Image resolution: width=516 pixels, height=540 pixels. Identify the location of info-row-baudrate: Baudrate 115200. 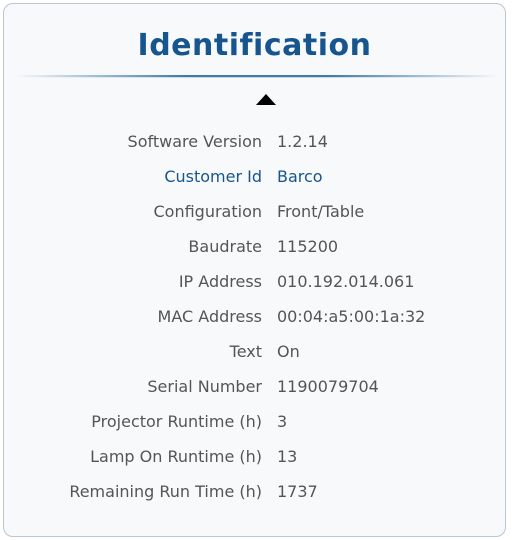
(254, 246).